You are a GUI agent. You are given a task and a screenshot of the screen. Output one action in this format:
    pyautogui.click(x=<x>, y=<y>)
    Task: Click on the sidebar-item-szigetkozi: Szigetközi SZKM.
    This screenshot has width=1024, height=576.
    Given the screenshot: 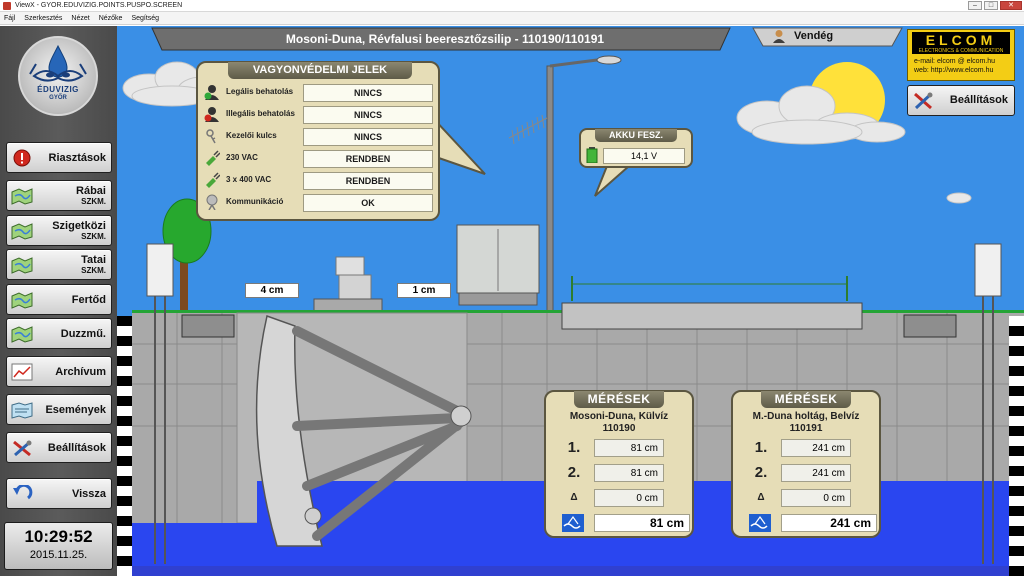 What is the action you would take?
    pyautogui.click(x=59, y=230)
    